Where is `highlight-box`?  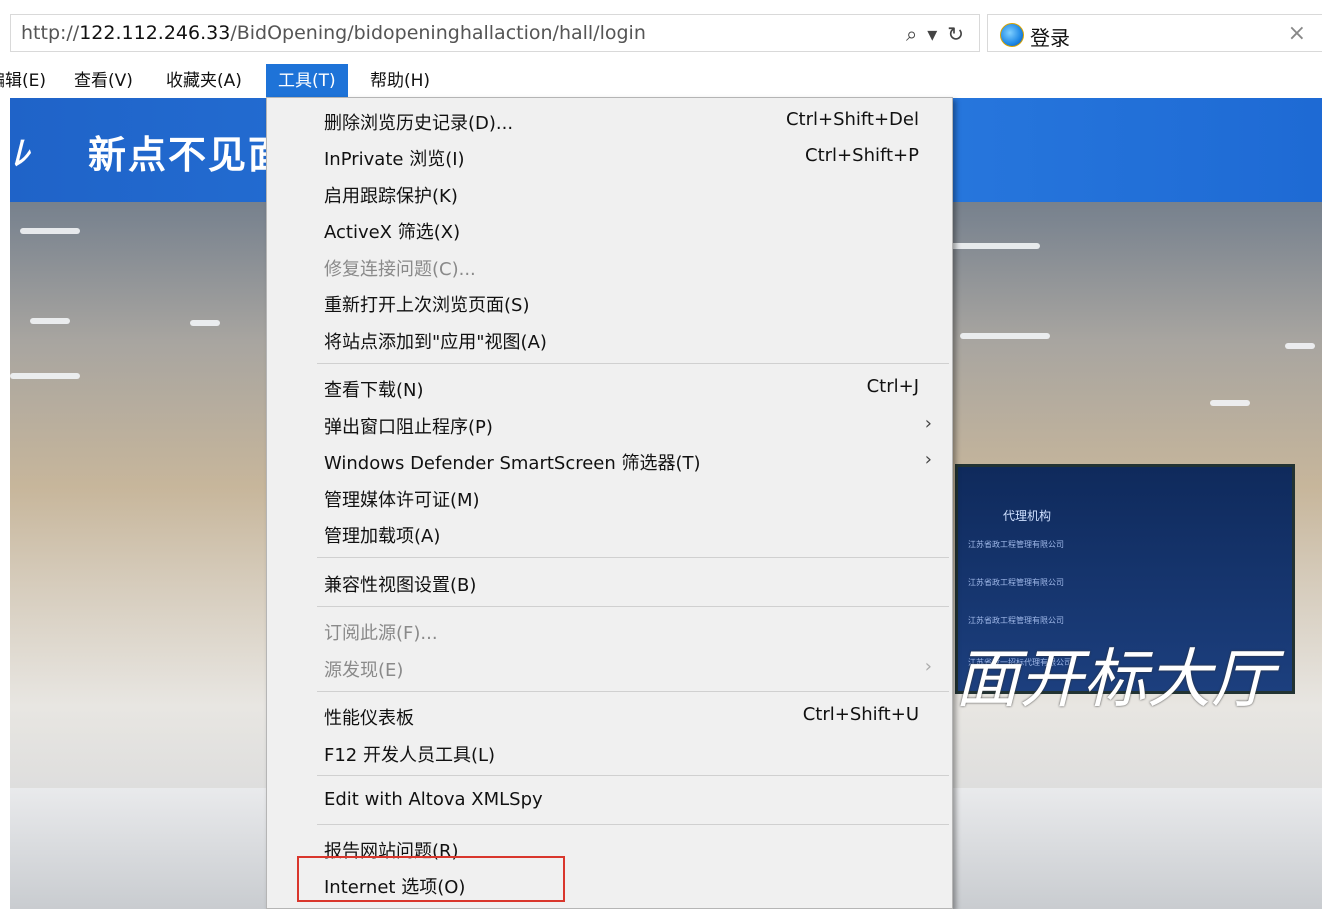 highlight-box is located at coordinates (431, 879).